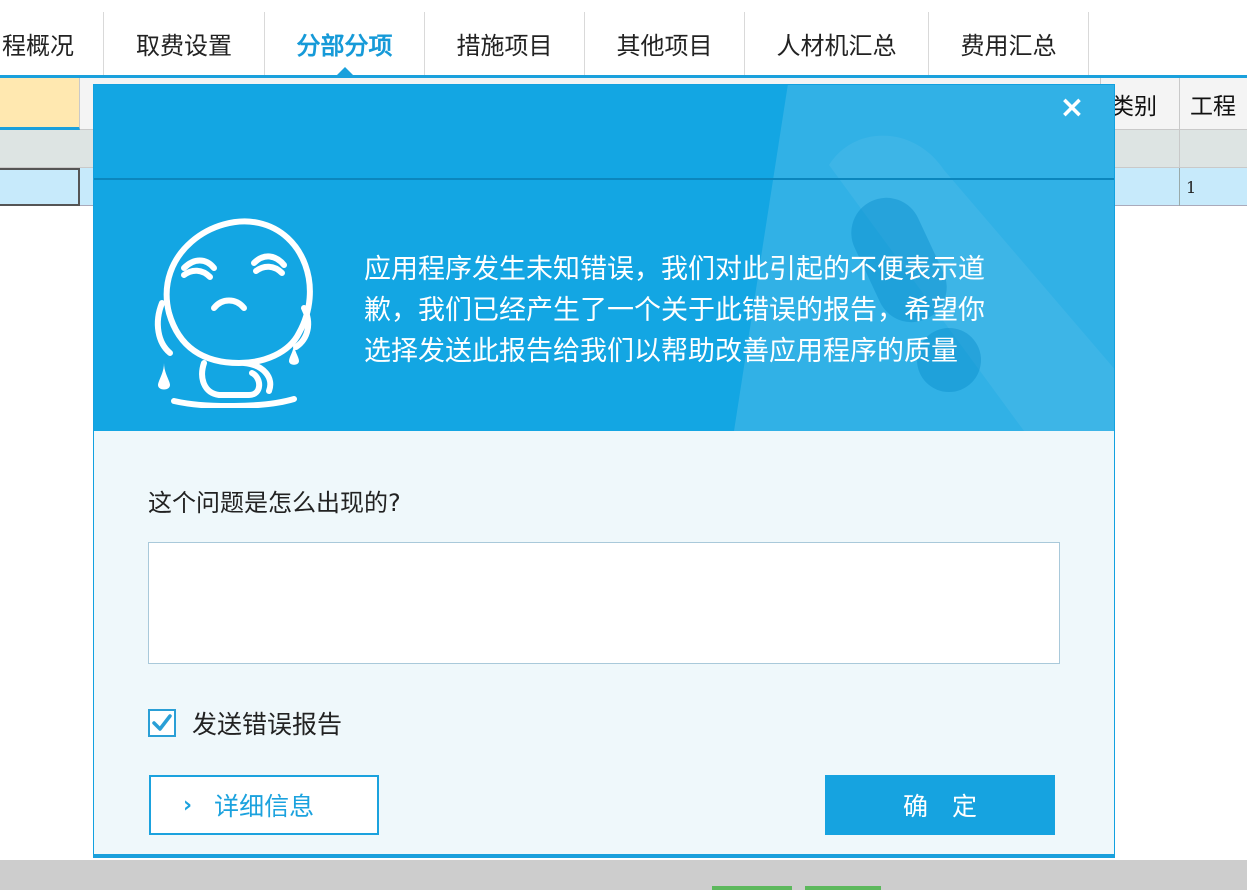 This screenshot has width=1247, height=890. I want to click on tab-label: 人材机汇总, so click(836, 46).